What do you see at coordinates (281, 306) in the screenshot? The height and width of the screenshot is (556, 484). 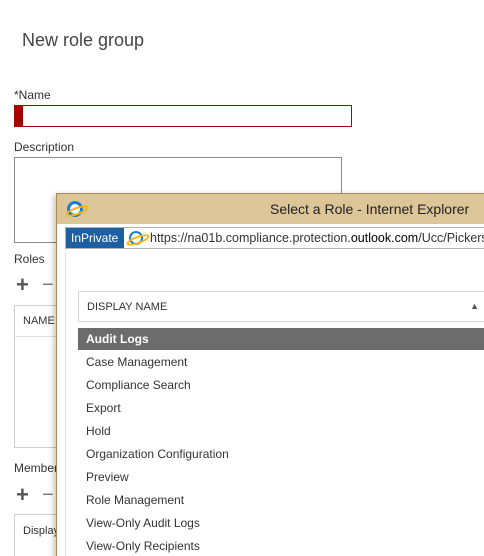 I see `display-name-column-header: DISPLAY NAME ▲` at bounding box center [281, 306].